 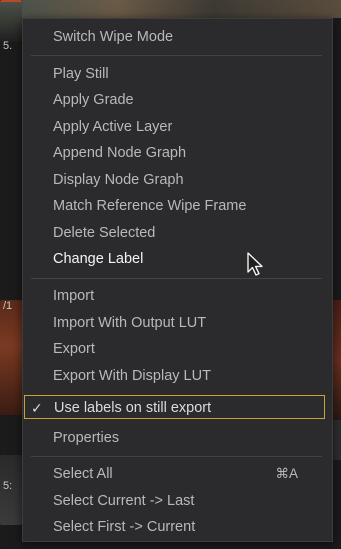 What do you see at coordinates (177, 474) in the screenshot?
I see `menu-item-select-all: Select All ⌘A` at bounding box center [177, 474].